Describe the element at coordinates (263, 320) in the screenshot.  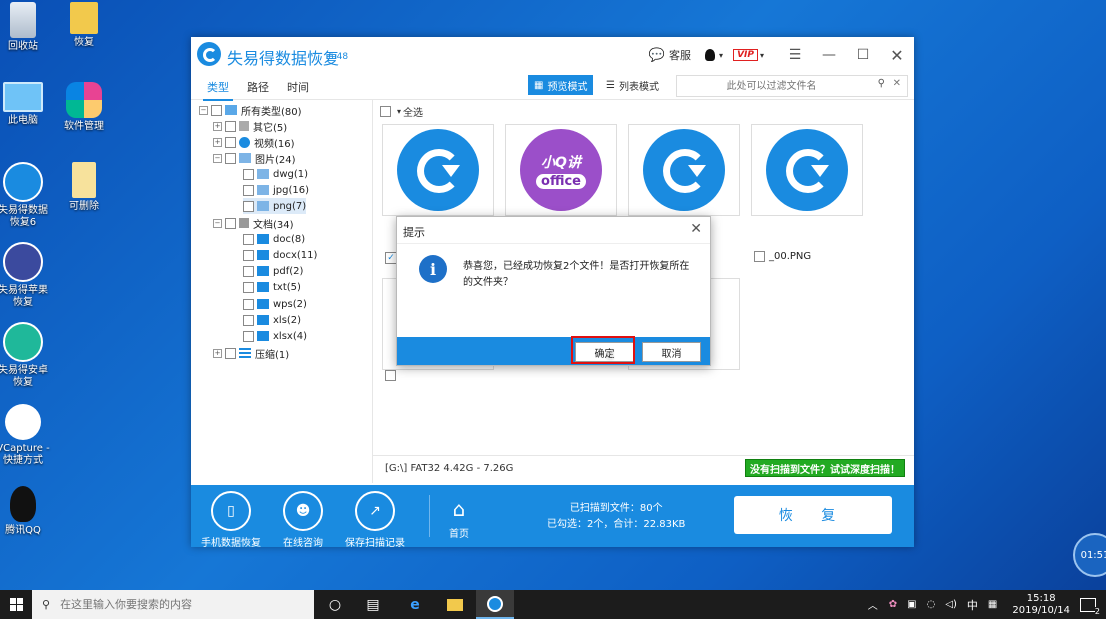
I see `folder-icon` at that location.